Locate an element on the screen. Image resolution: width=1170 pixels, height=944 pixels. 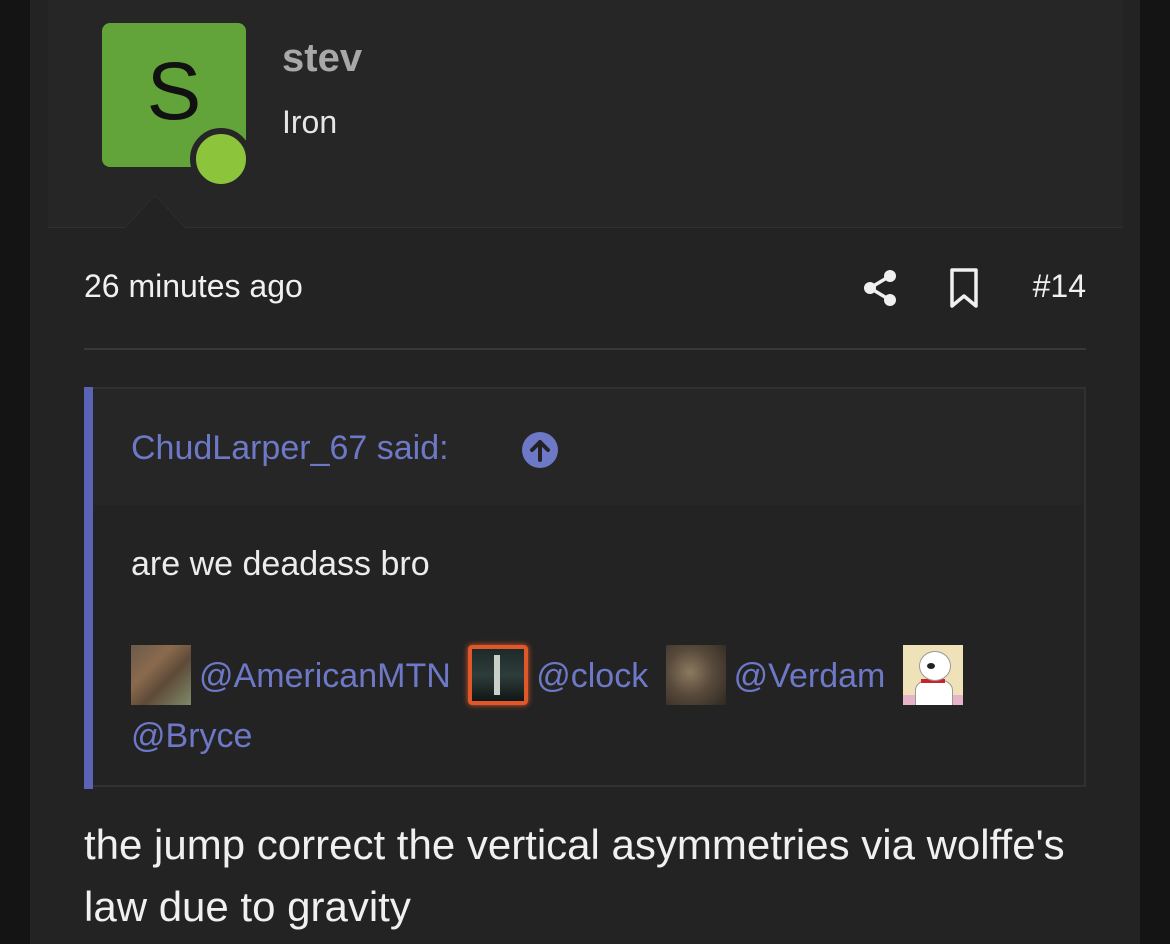
user-block-pointer is located at coordinates (155, 212).